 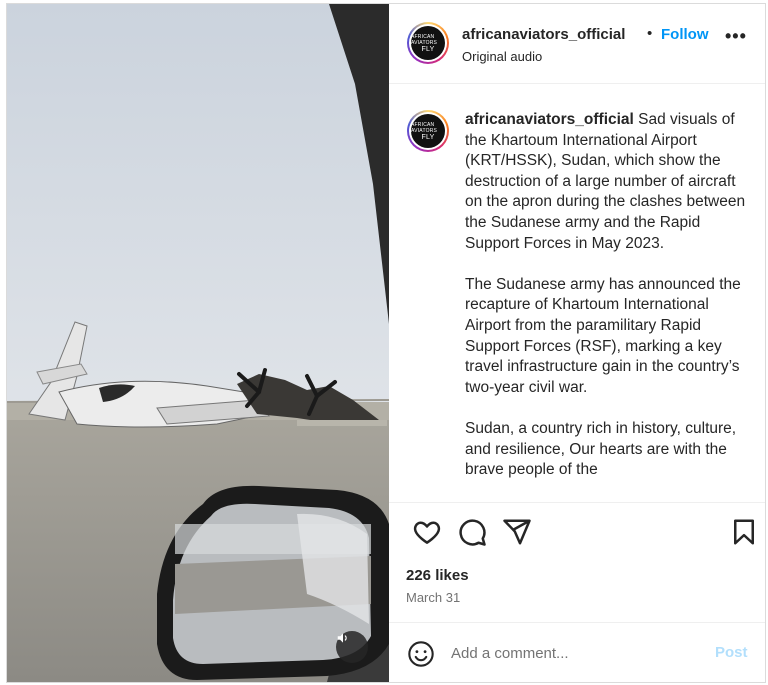 I want to click on more-options-icon: •••, so click(x=736, y=36).